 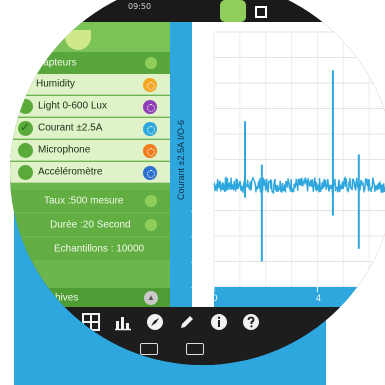 I want to click on x-axis-band, so click(x=299, y=297).